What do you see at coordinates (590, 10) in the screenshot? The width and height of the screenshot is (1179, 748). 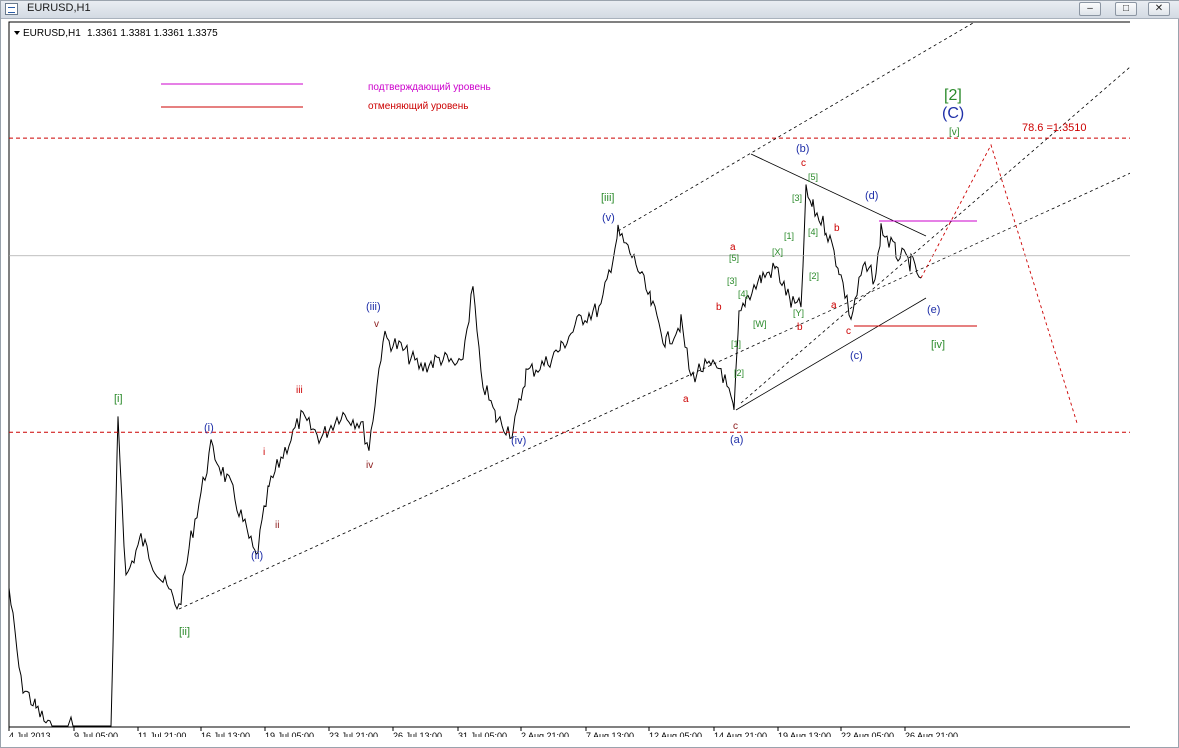 I see `window-titlebar: EURUSD,H1 – □ ✕` at bounding box center [590, 10].